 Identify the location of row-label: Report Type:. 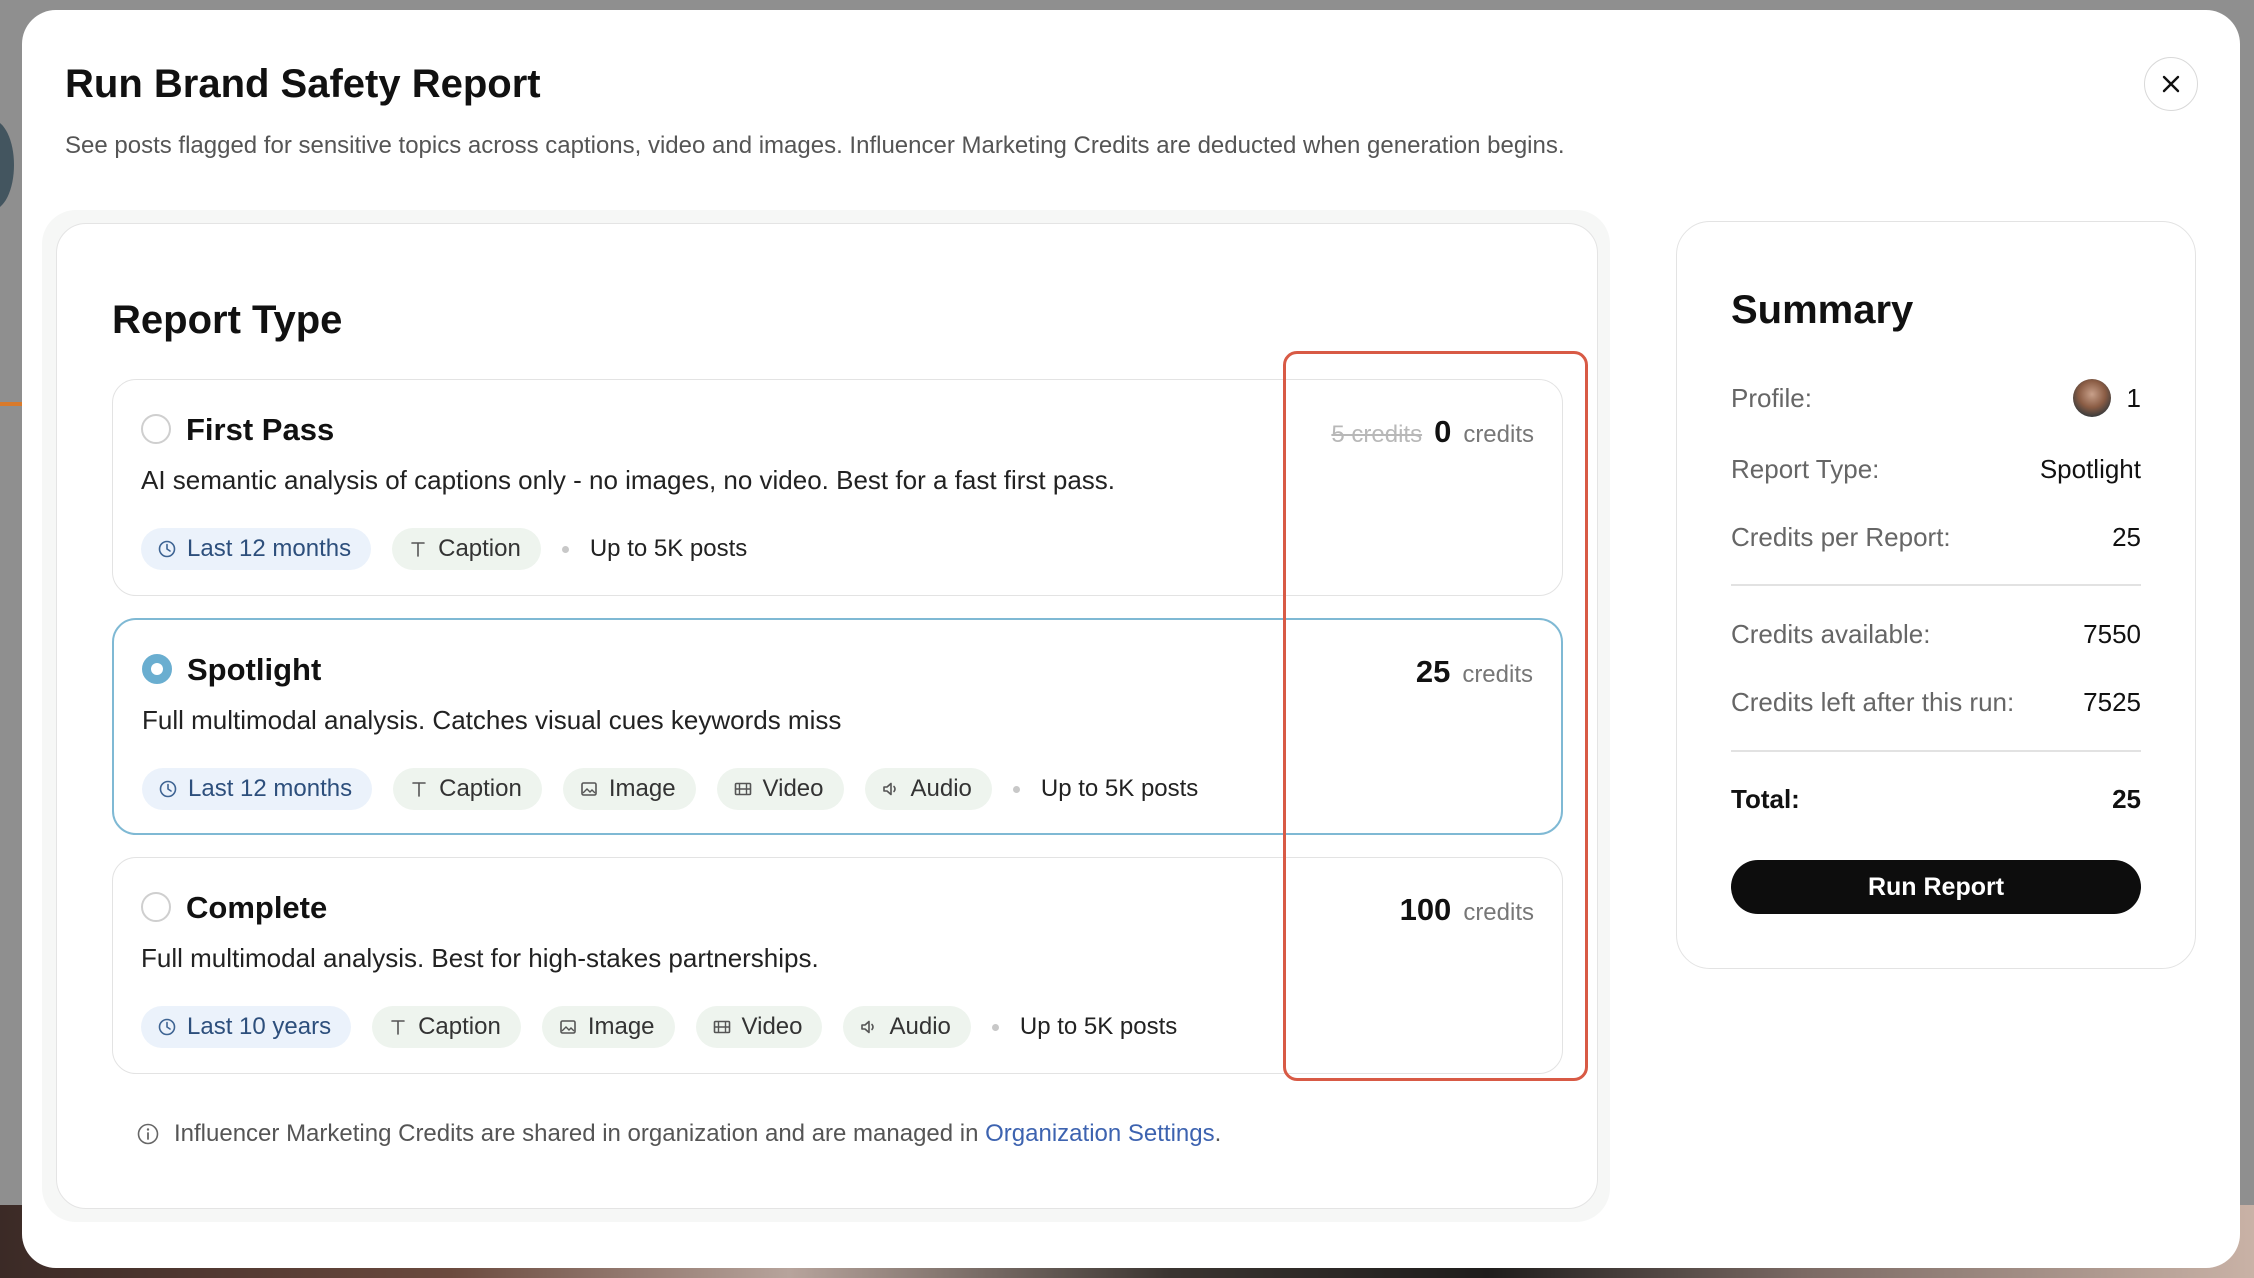
(1805, 469).